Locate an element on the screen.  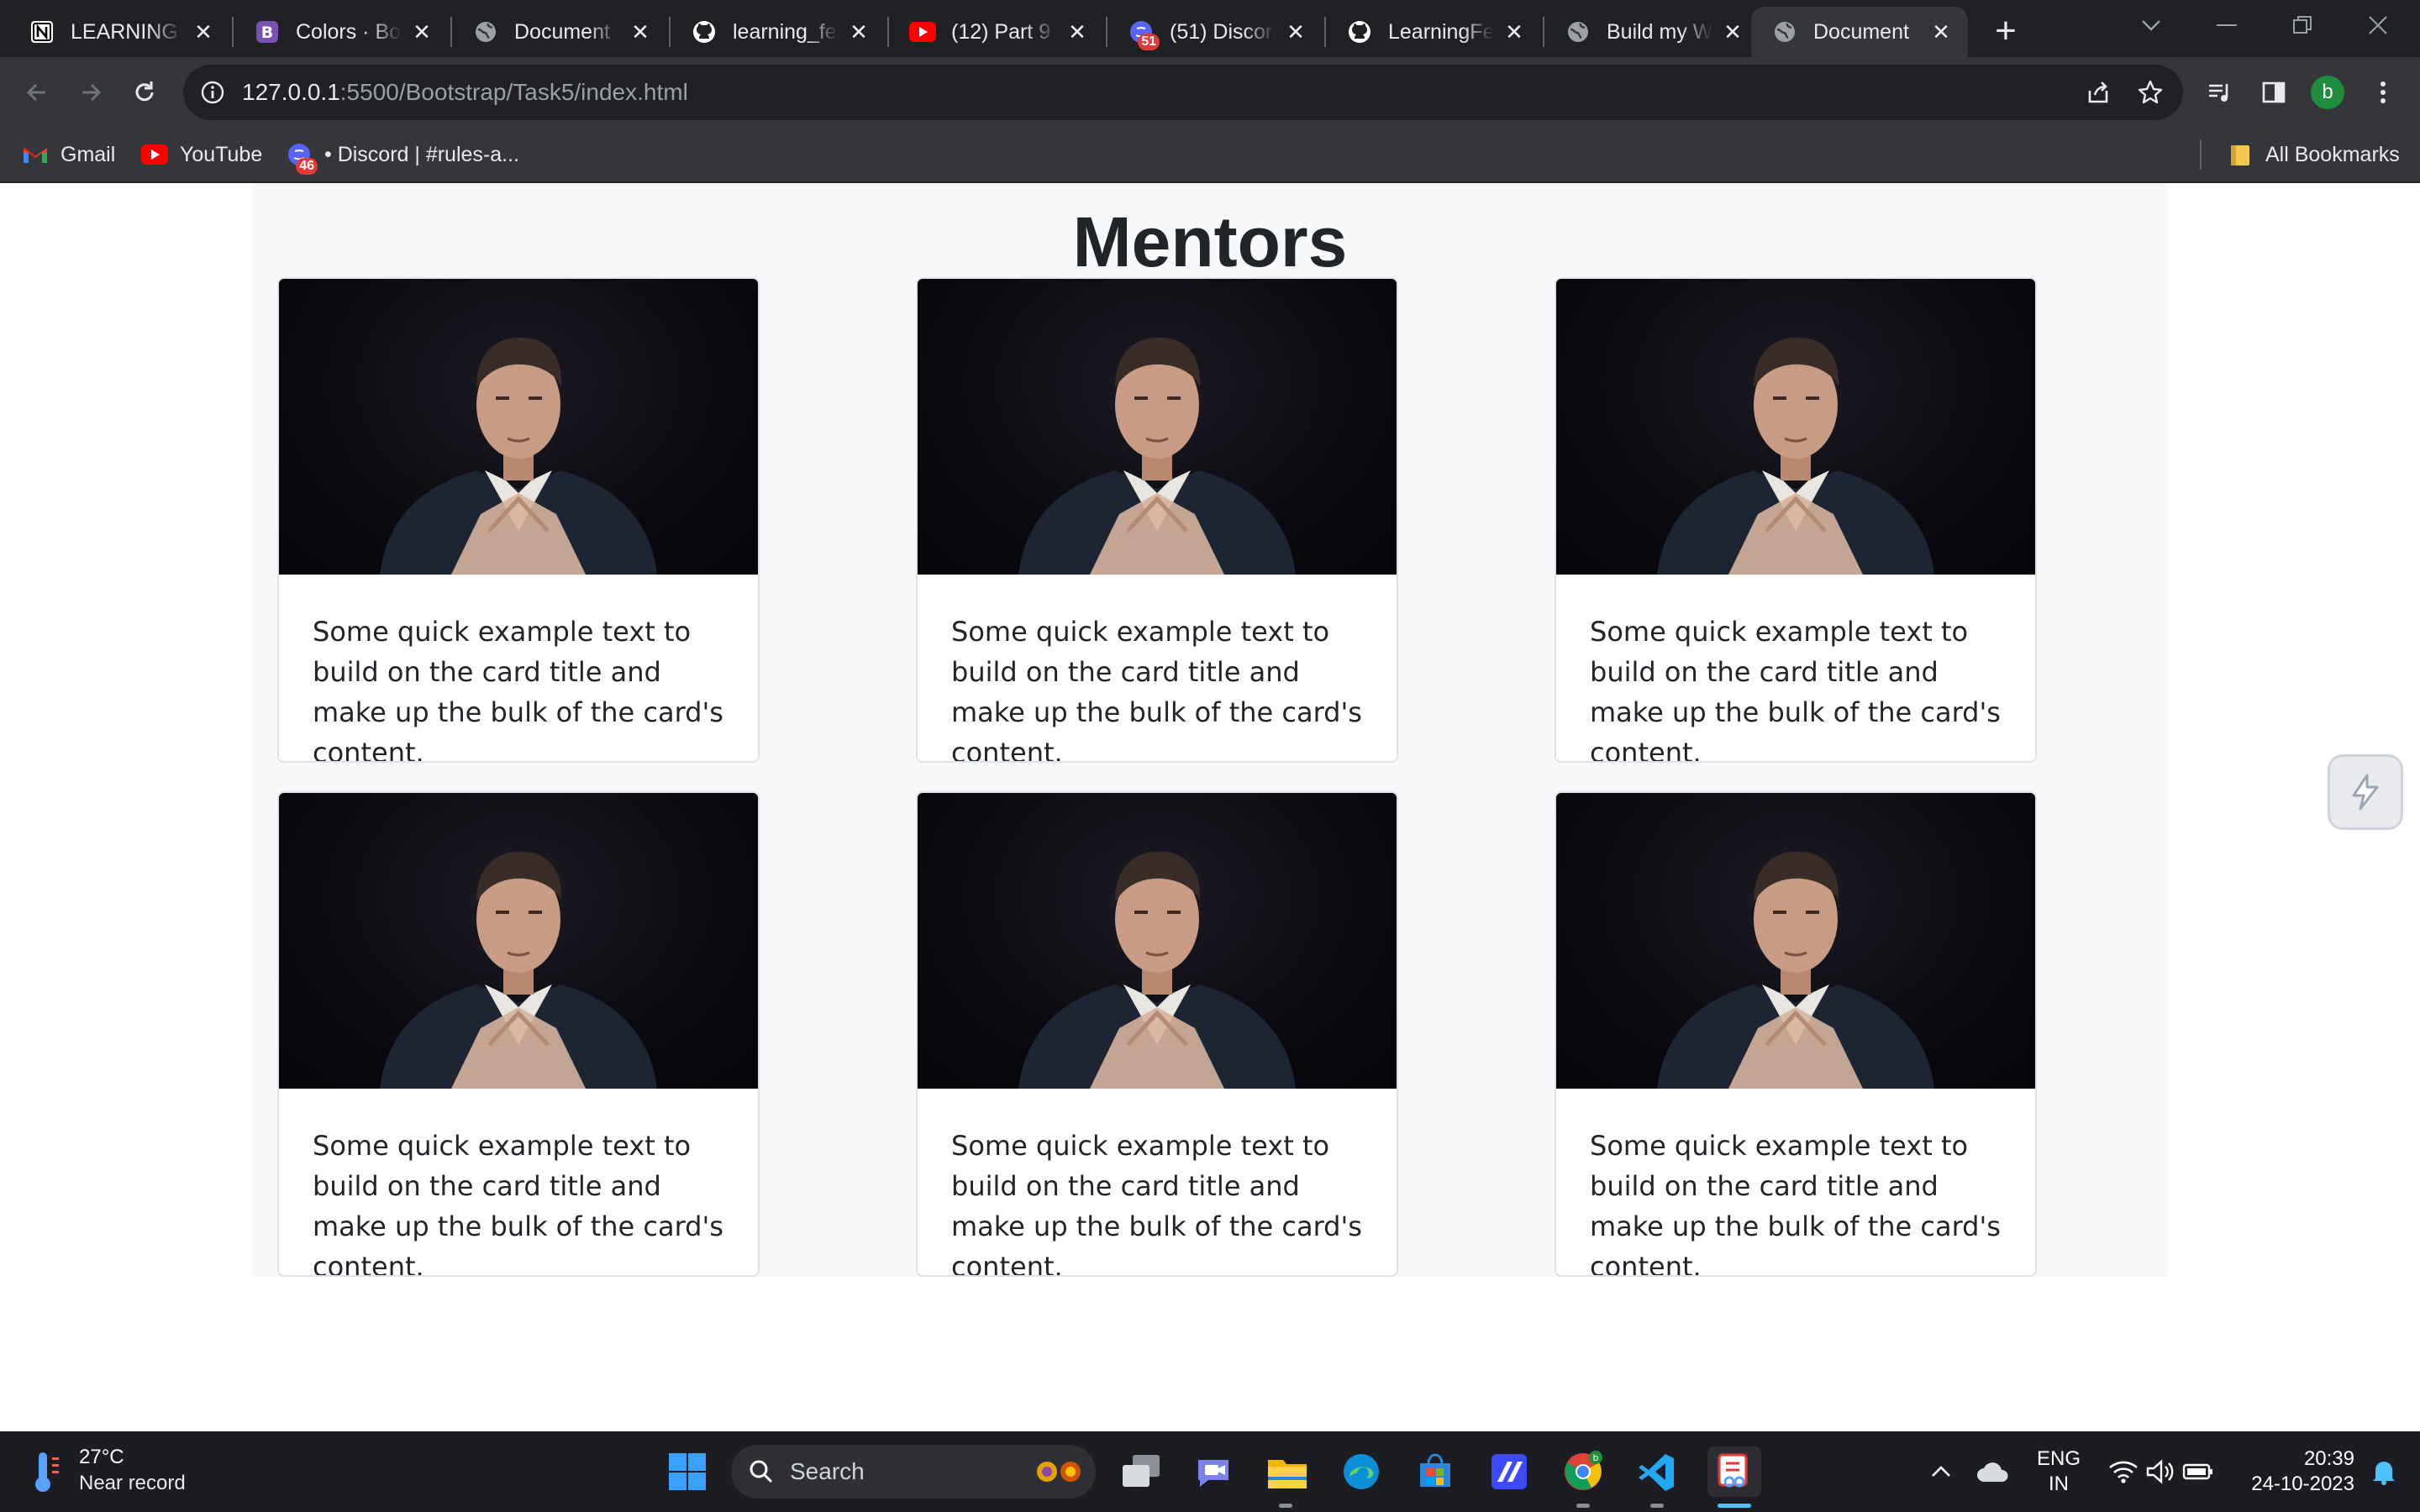
info-icon is located at coordinates (212, 92).